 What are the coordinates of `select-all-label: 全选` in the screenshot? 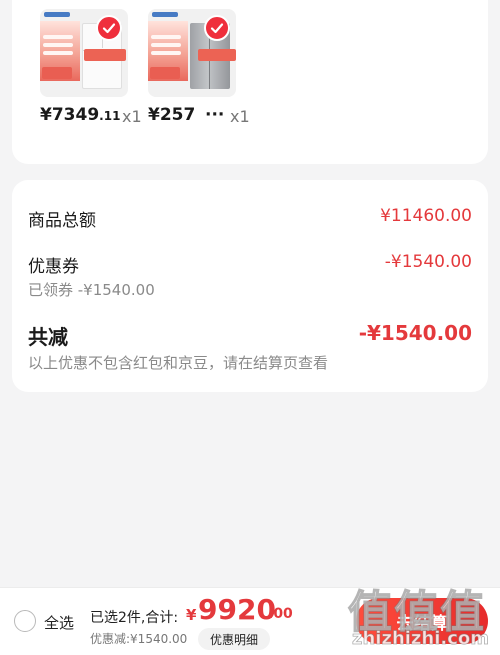 It's located at (59, 622).